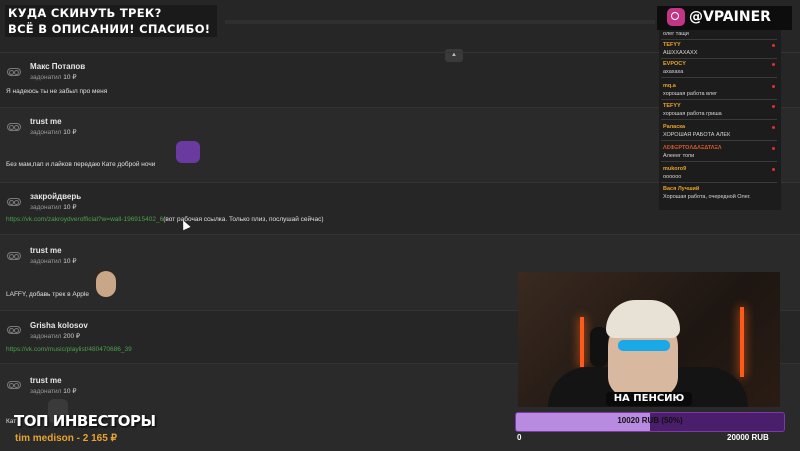 This screenshot has height=451, width=800. What do you see at coordinates (440, 22) in the screenshot?
I see `top-strip` at bounding box center [440, 22].